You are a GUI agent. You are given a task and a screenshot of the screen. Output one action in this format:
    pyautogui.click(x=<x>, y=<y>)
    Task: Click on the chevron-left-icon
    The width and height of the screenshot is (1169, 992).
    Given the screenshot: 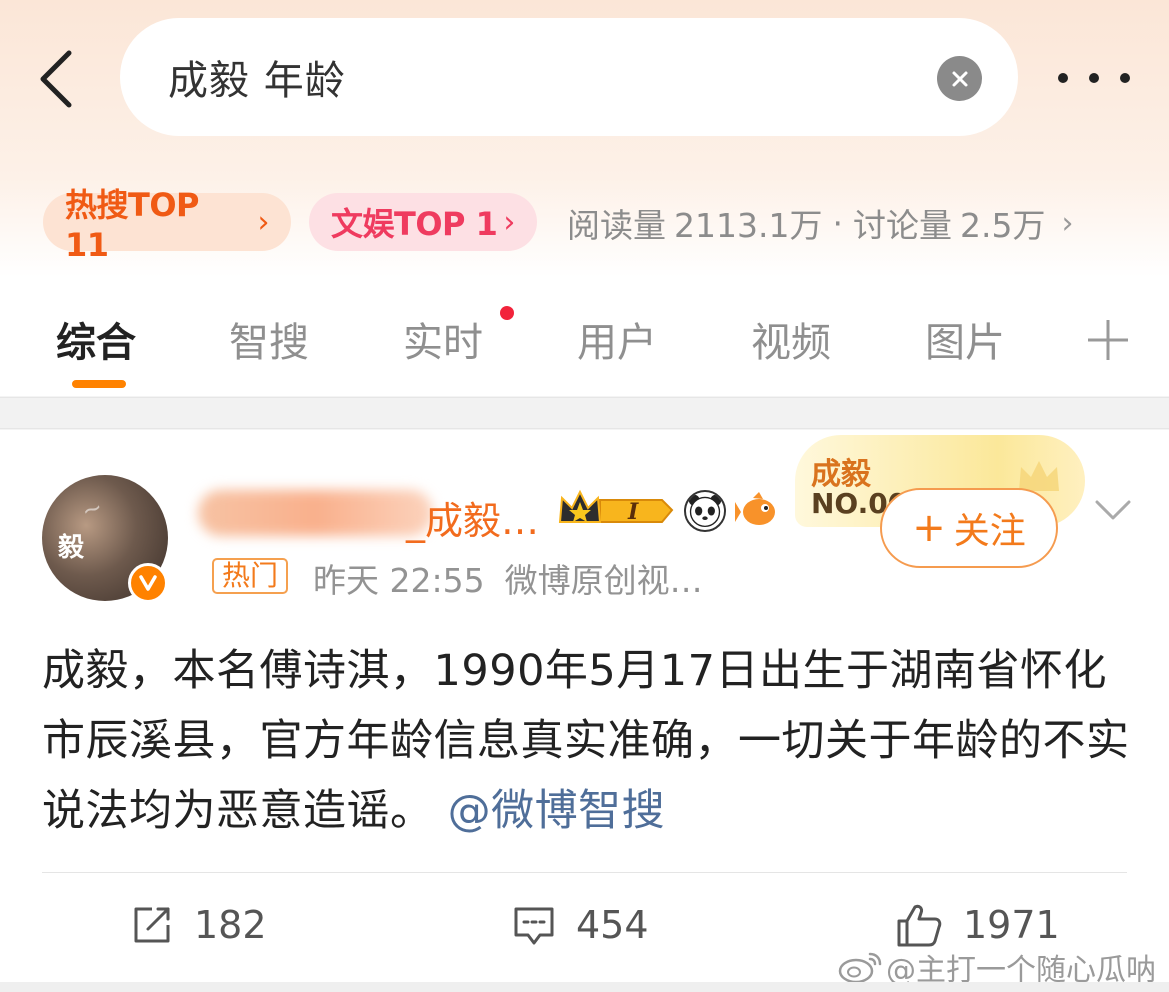 What is the action you would take?
    pyautogui.click(x=56, y=79)
    